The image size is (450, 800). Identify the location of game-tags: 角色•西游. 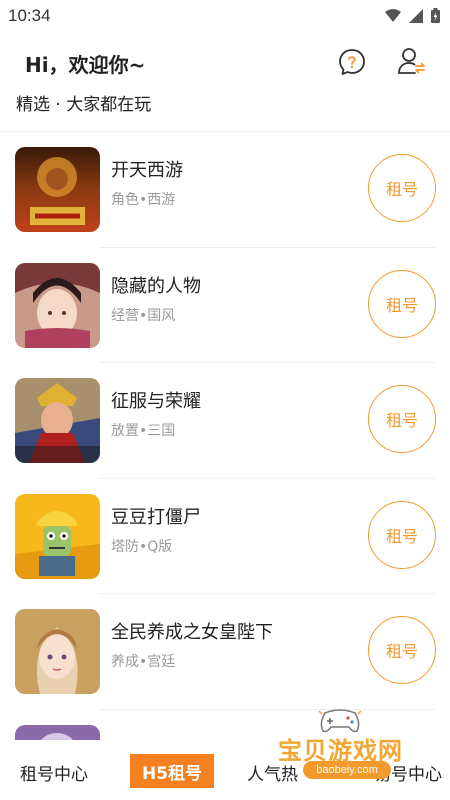
(143, 200).